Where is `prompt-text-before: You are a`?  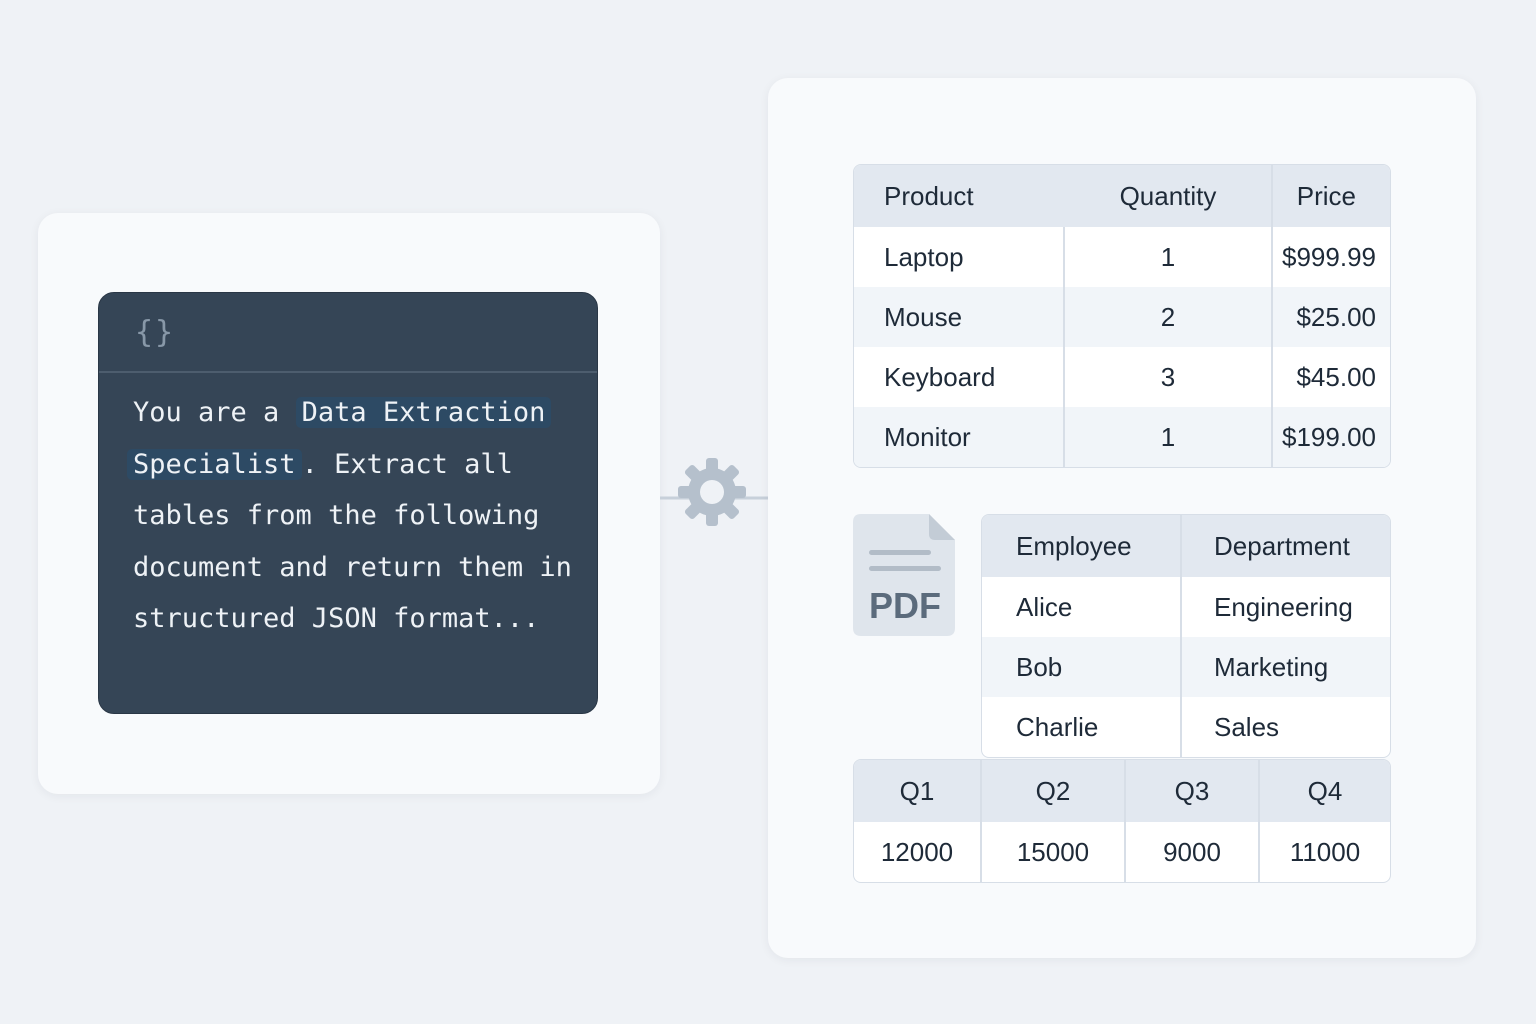
prompt-text-before: You are a is located at coordinates (206, 412).